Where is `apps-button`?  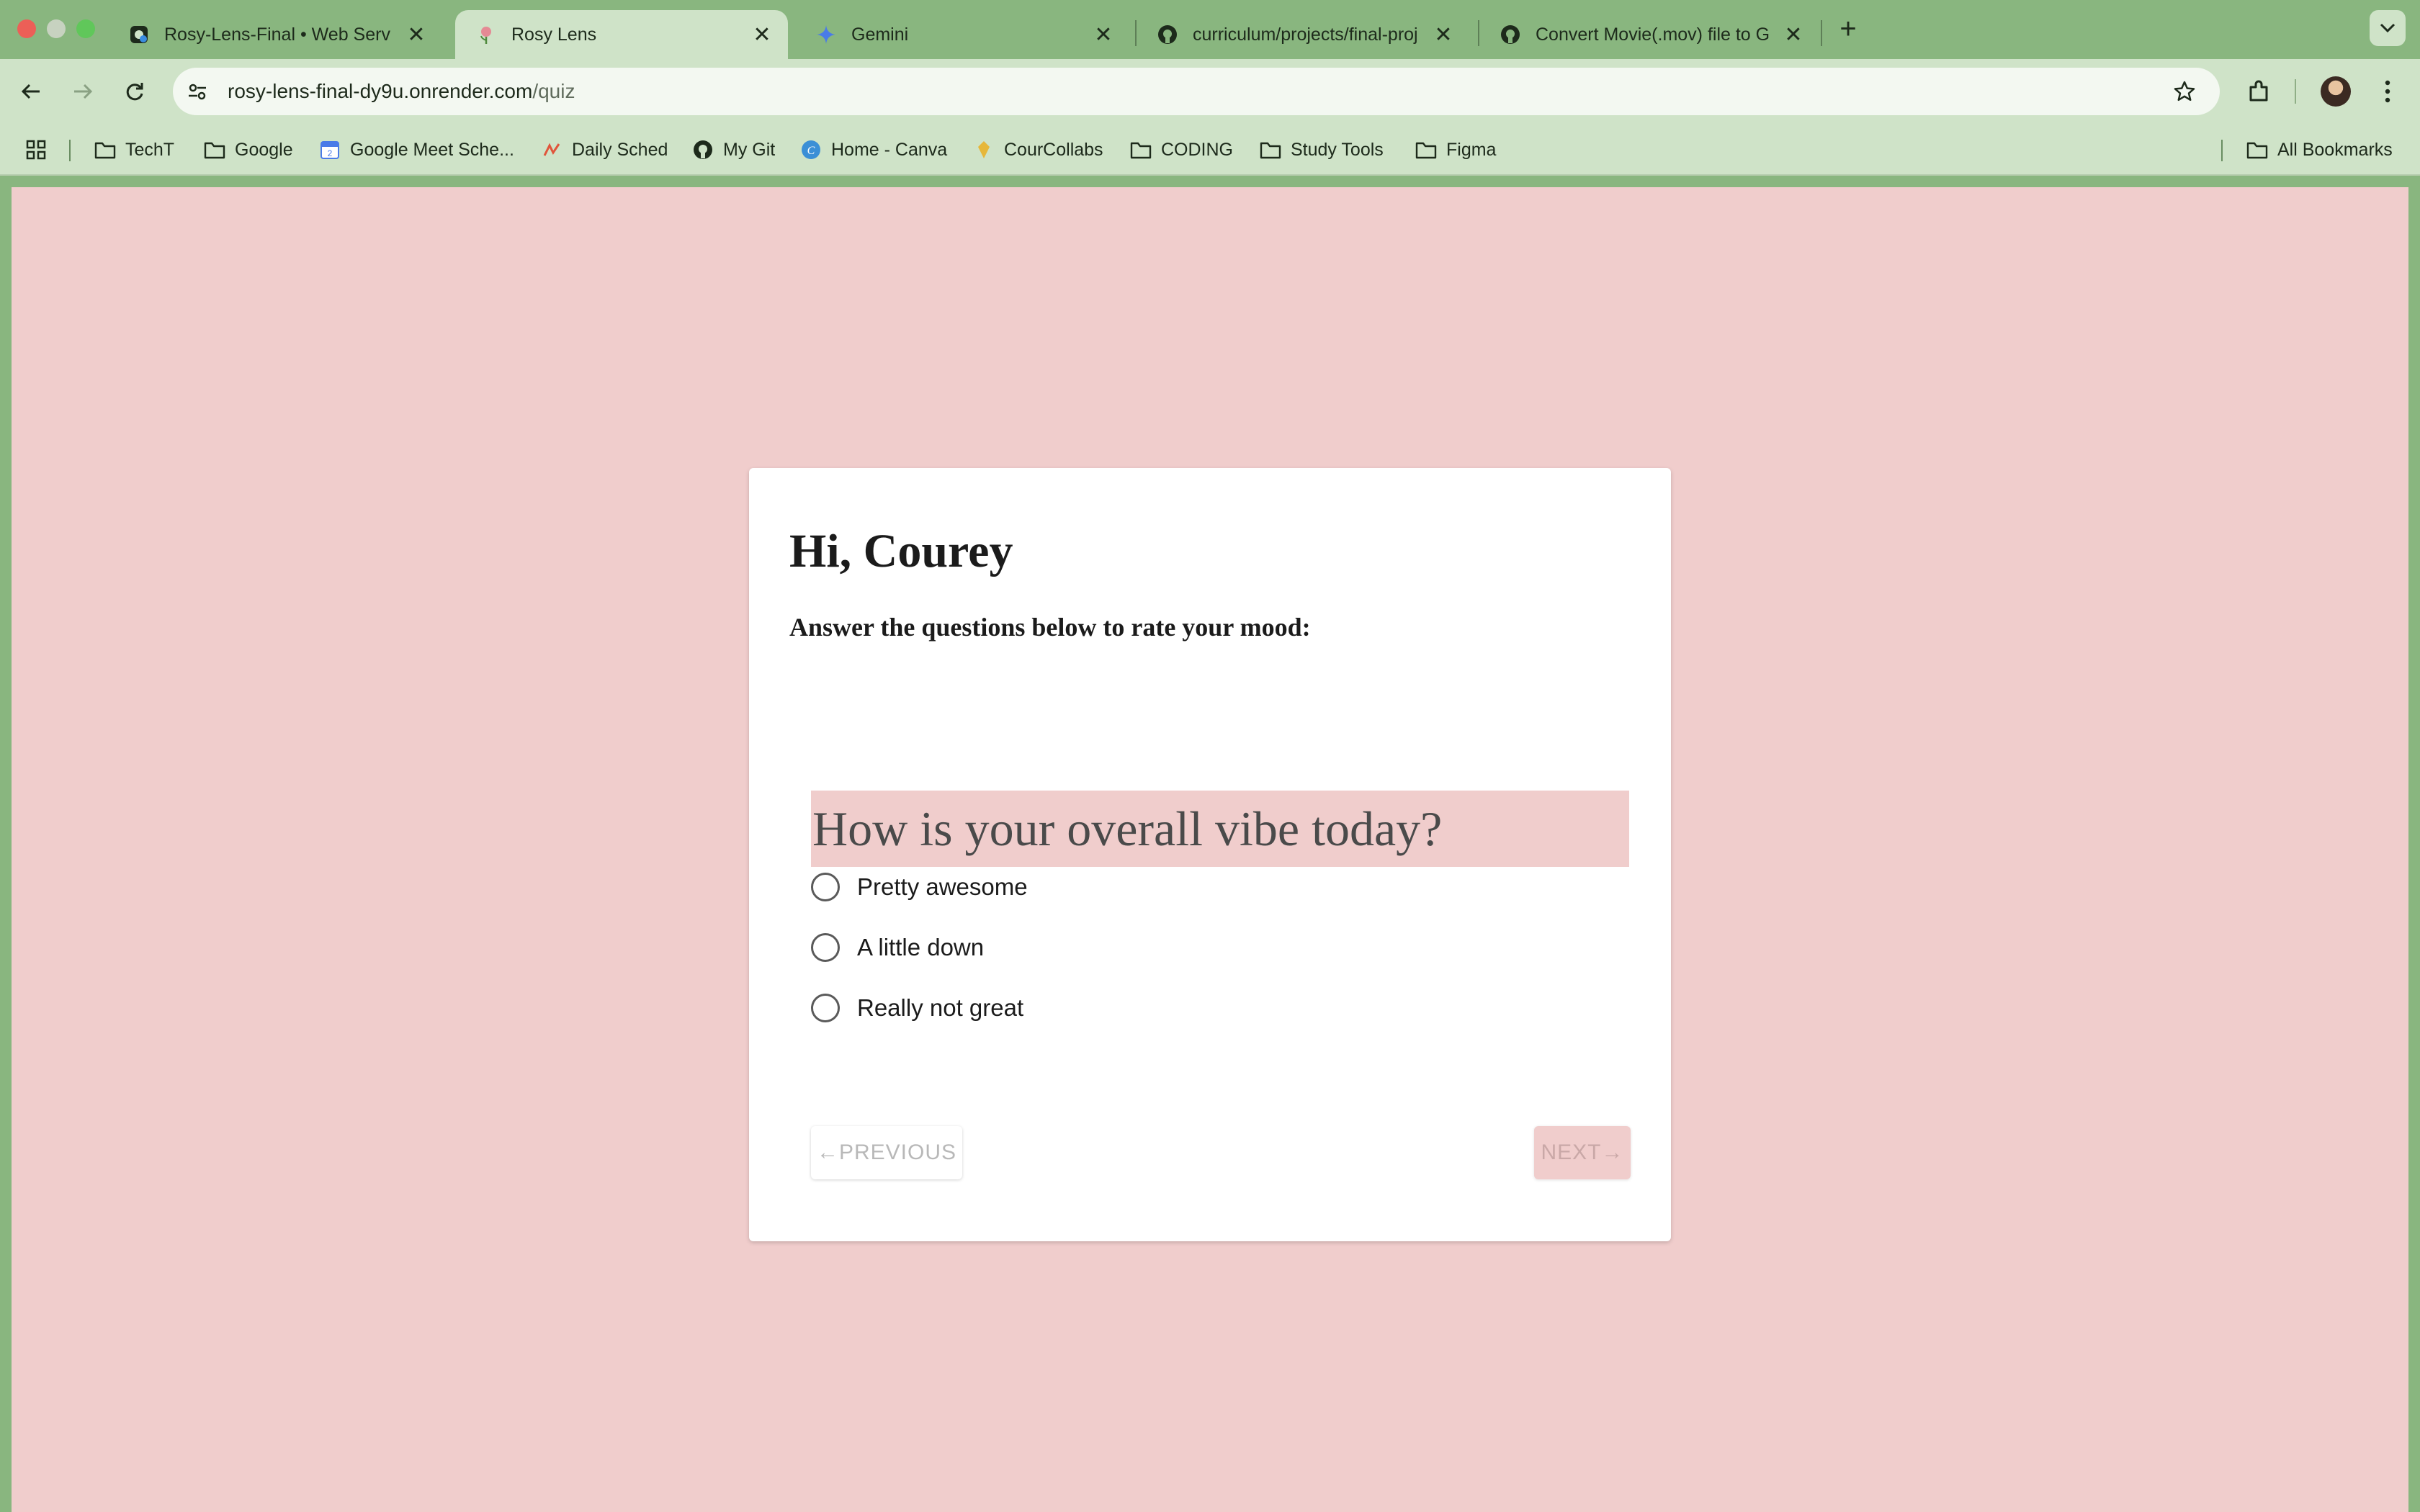 apps-button is located at coordinates (40, 150).